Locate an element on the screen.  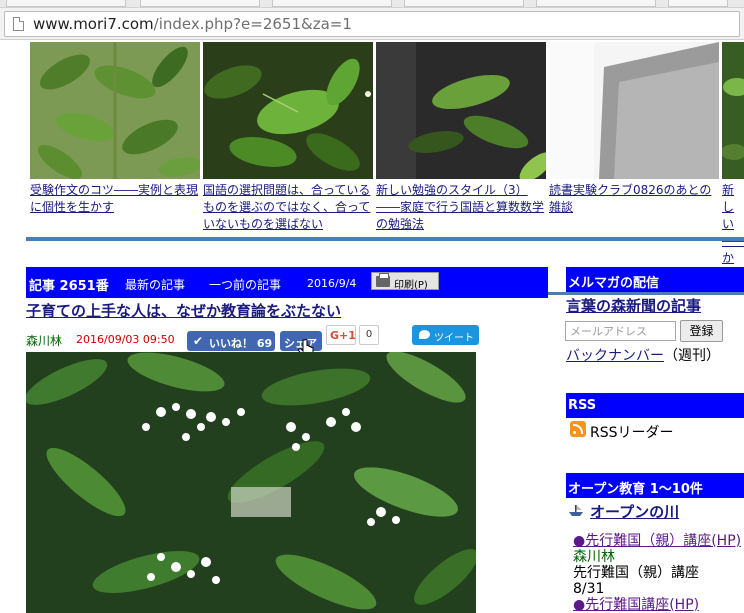
article-date-short: 2016/9/4 is located at coordinates (332, 283).